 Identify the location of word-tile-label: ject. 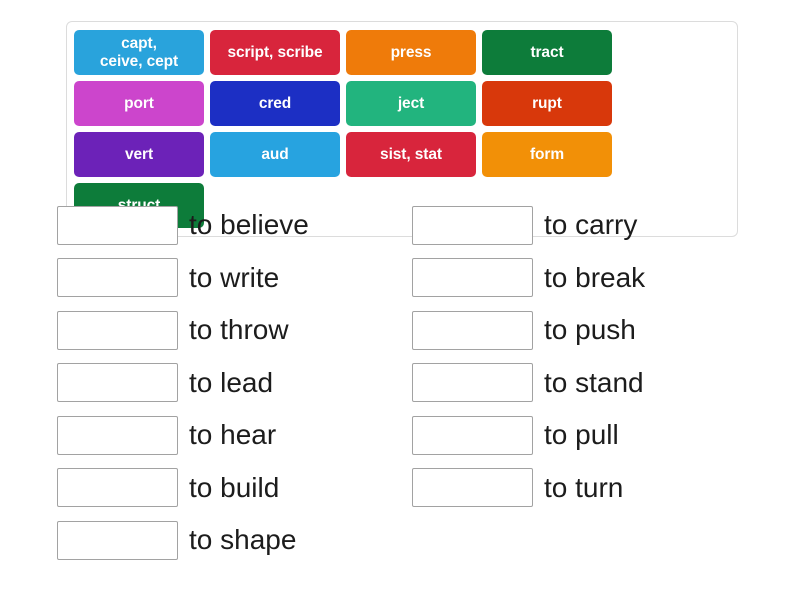
(411, 103).